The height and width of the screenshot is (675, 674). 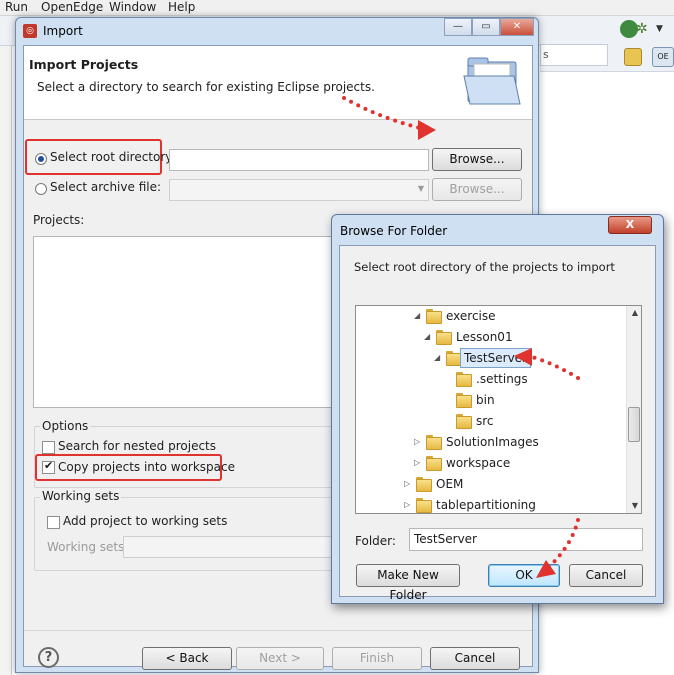 I want to click on import-dialog-title: Import, so click(x=63, y=31).